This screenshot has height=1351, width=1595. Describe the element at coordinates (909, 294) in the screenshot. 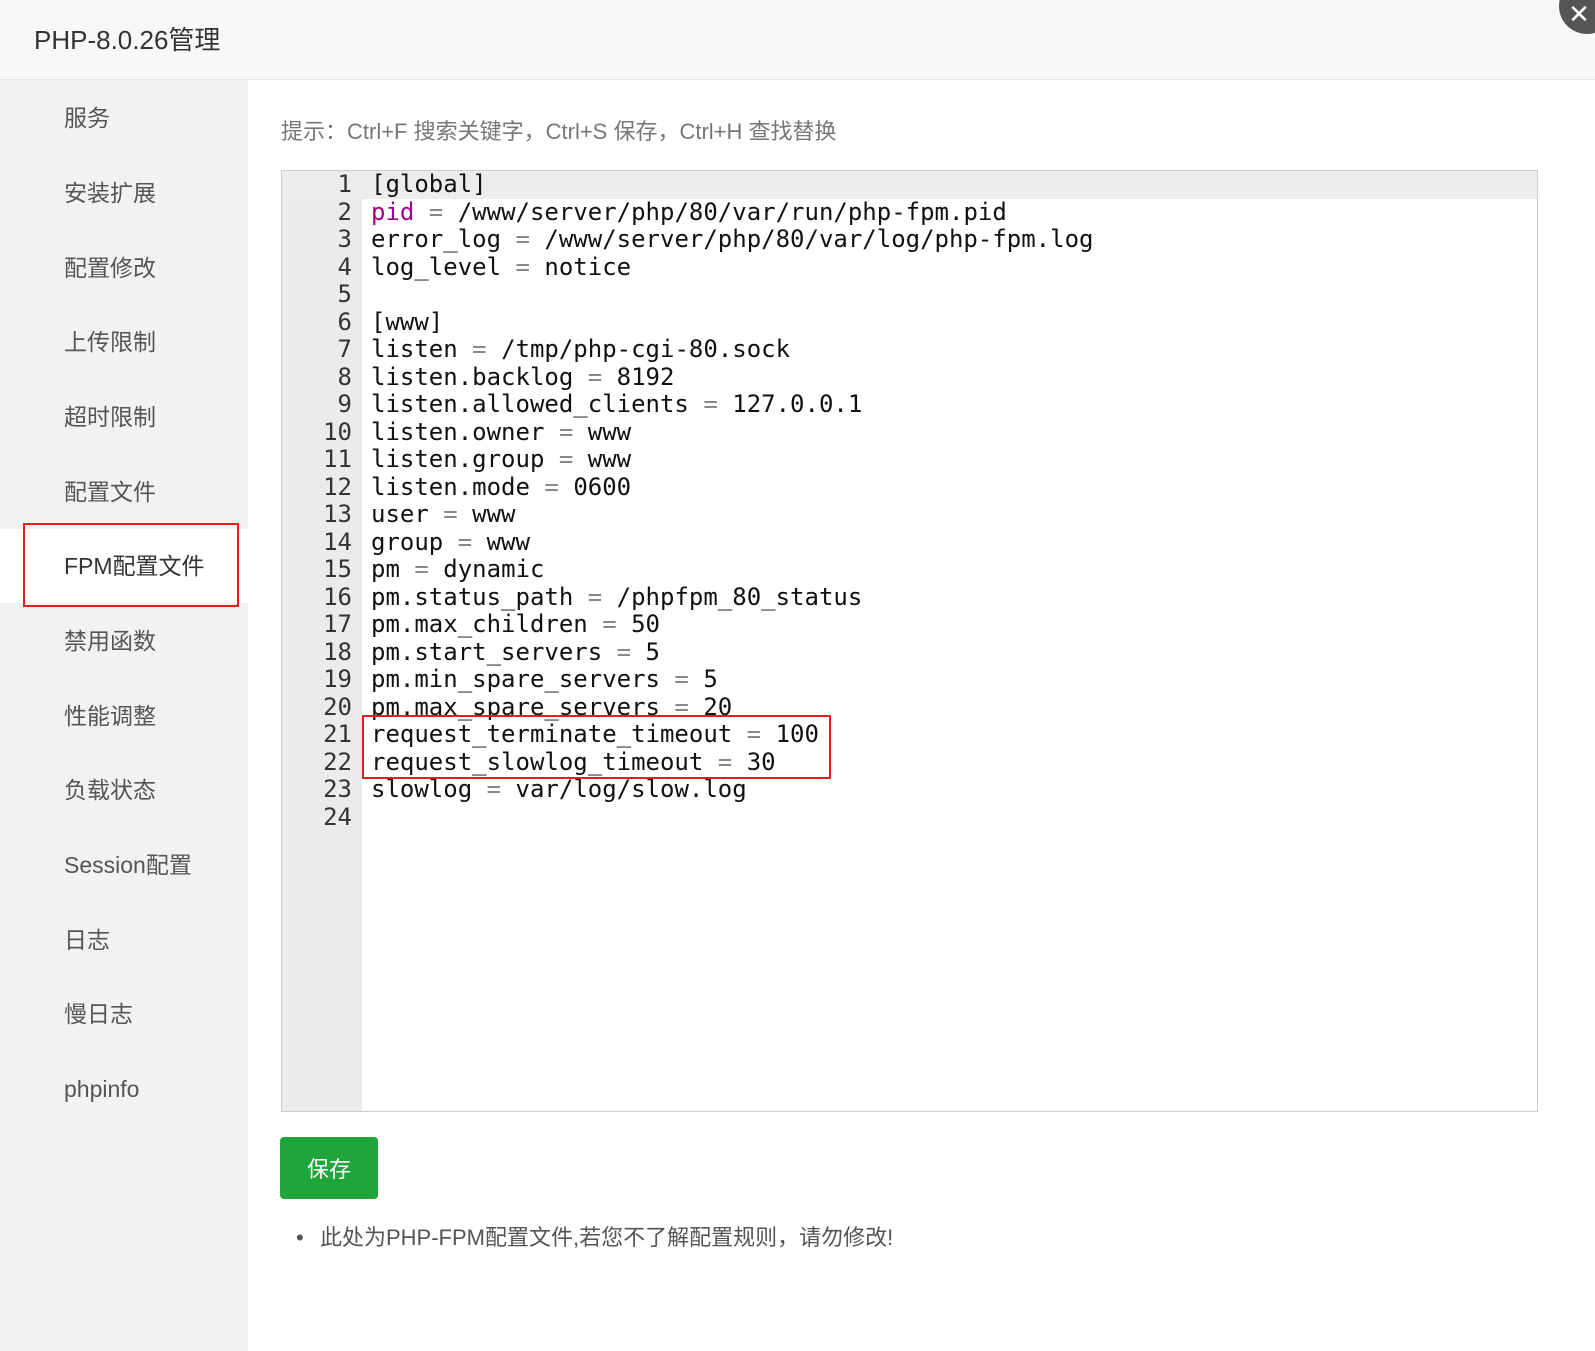

I see `code-line: 5` at that location.